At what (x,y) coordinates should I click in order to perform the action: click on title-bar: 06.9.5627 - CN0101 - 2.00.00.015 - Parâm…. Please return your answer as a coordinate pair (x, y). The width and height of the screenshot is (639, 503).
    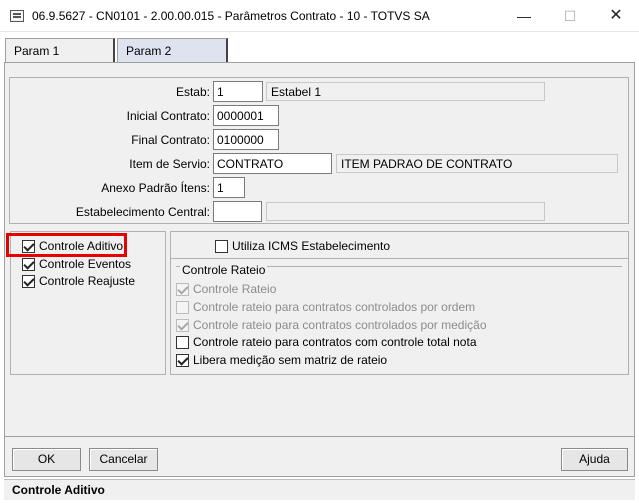
    Looking at the image, I should click on (319, 16).